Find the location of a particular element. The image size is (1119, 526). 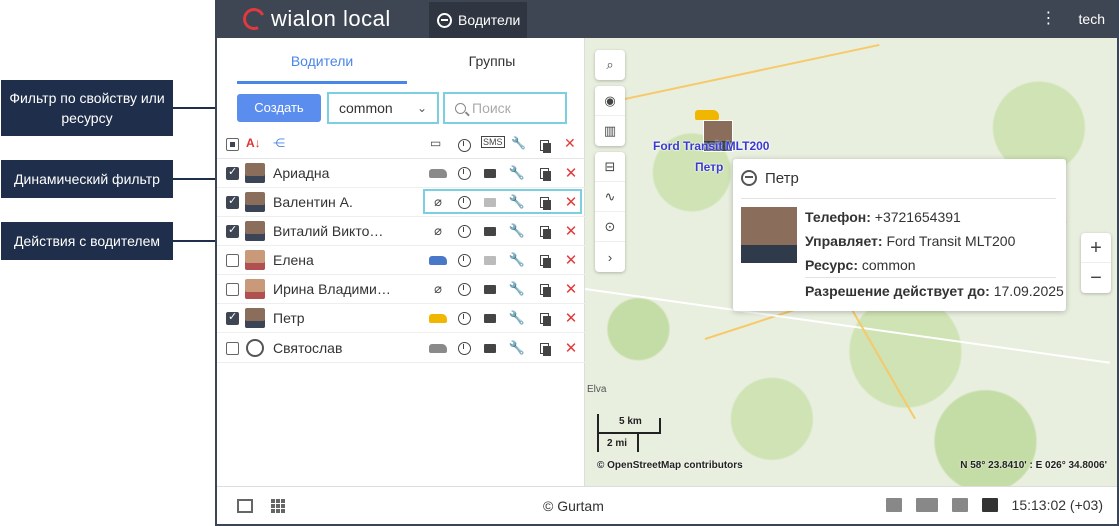

notifications-icon is located at coordinates (893, 505).